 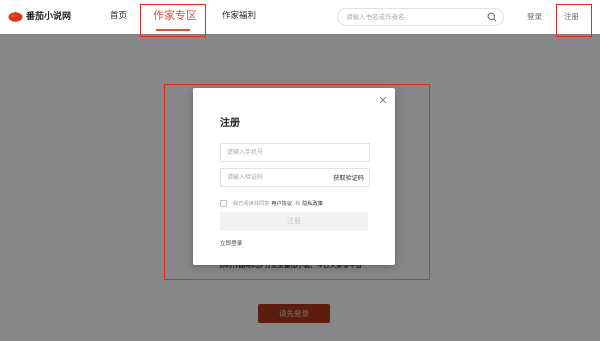 What do you see at coordinates (49, 17) in the screenshot?
I see `logo-text: 番茄小说网` at bounding box center [49, 17].